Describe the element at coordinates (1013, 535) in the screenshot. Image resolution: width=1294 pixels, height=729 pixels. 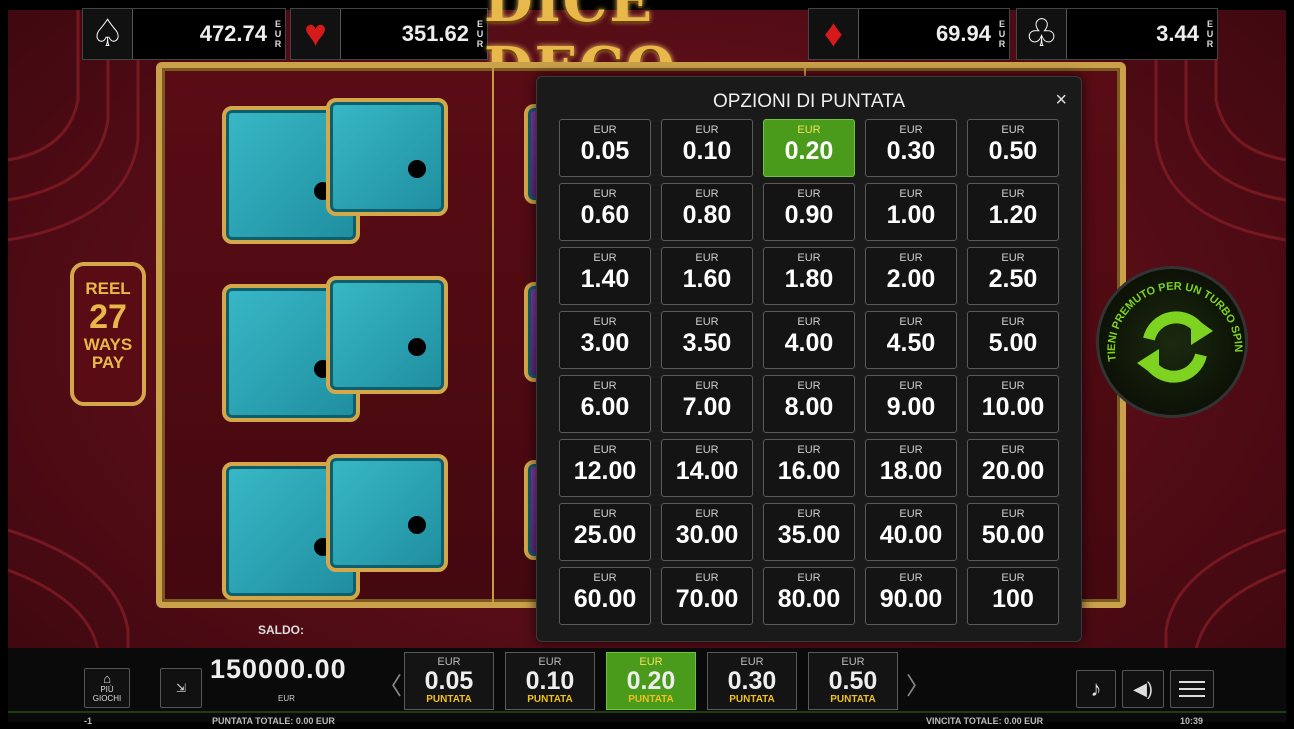
I see `bet-option-value: 50.00` at that location.